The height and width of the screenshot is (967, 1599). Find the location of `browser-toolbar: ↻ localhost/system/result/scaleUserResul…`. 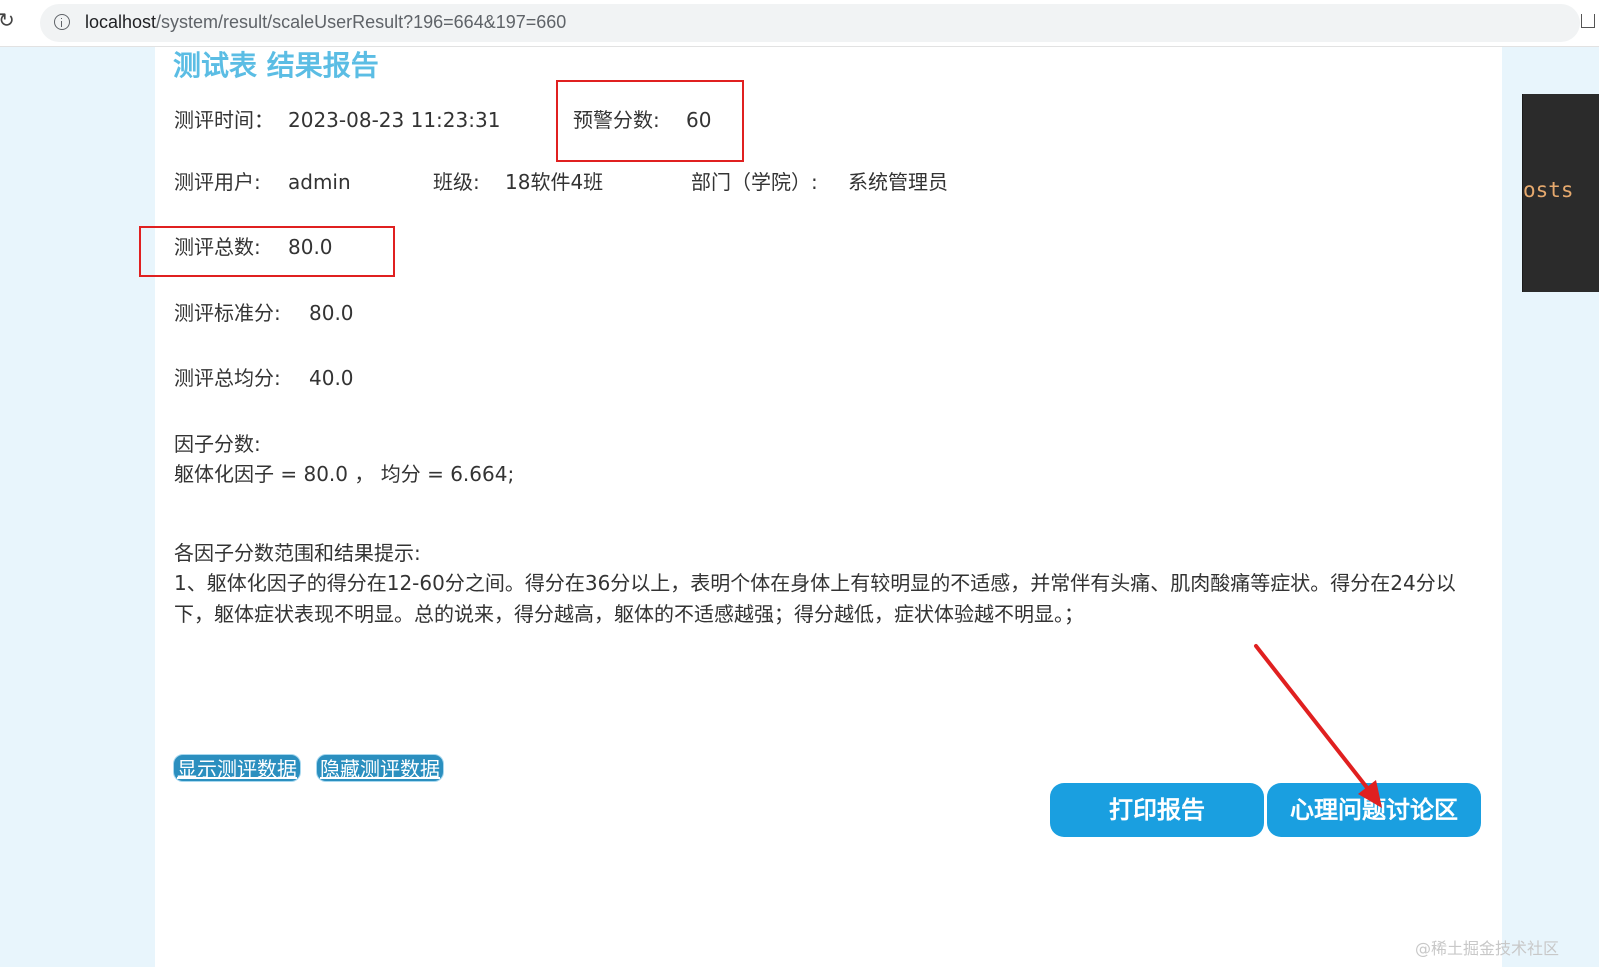

browser-toolbar: ↻ localhost/system/result/scaleUserResul… is located at coordinates (799, 23).